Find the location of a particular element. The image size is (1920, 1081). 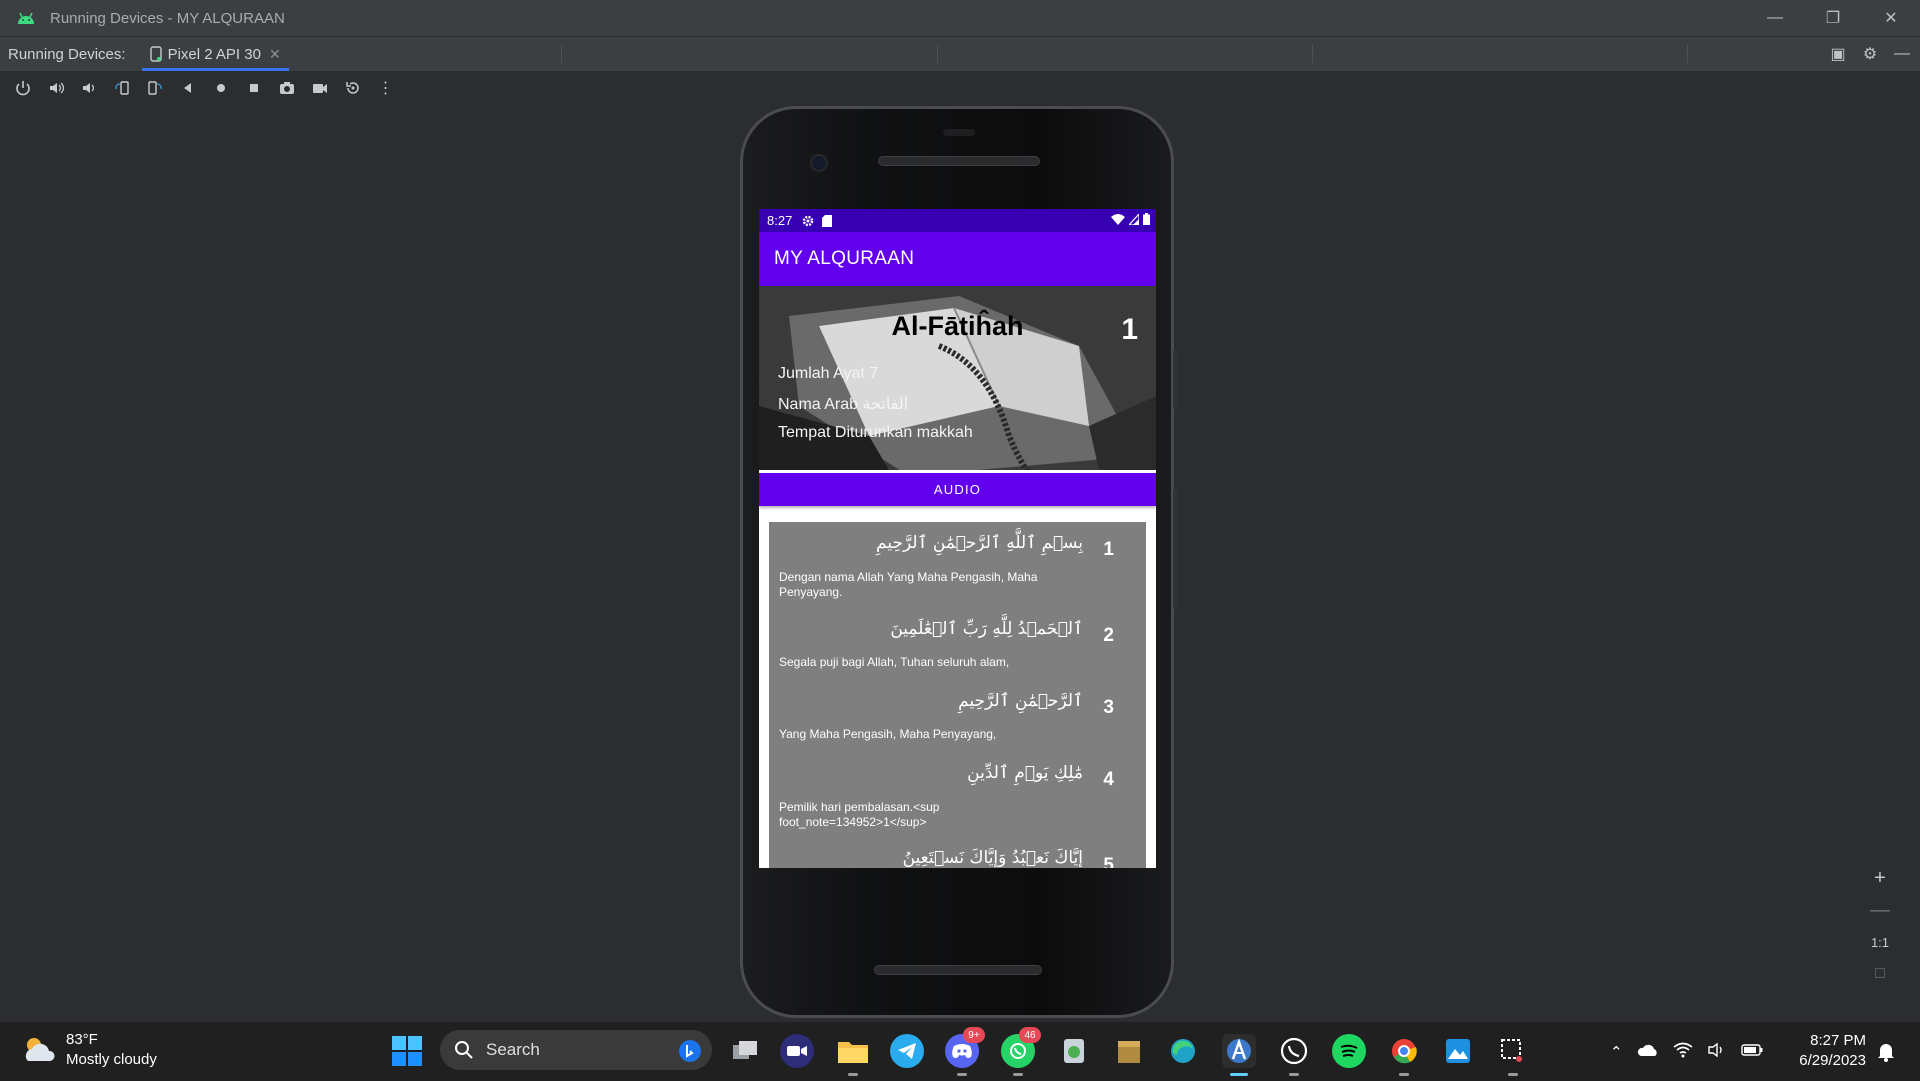

chevron-up-icon: ⌃ is located at coordinates (1616, 1052).